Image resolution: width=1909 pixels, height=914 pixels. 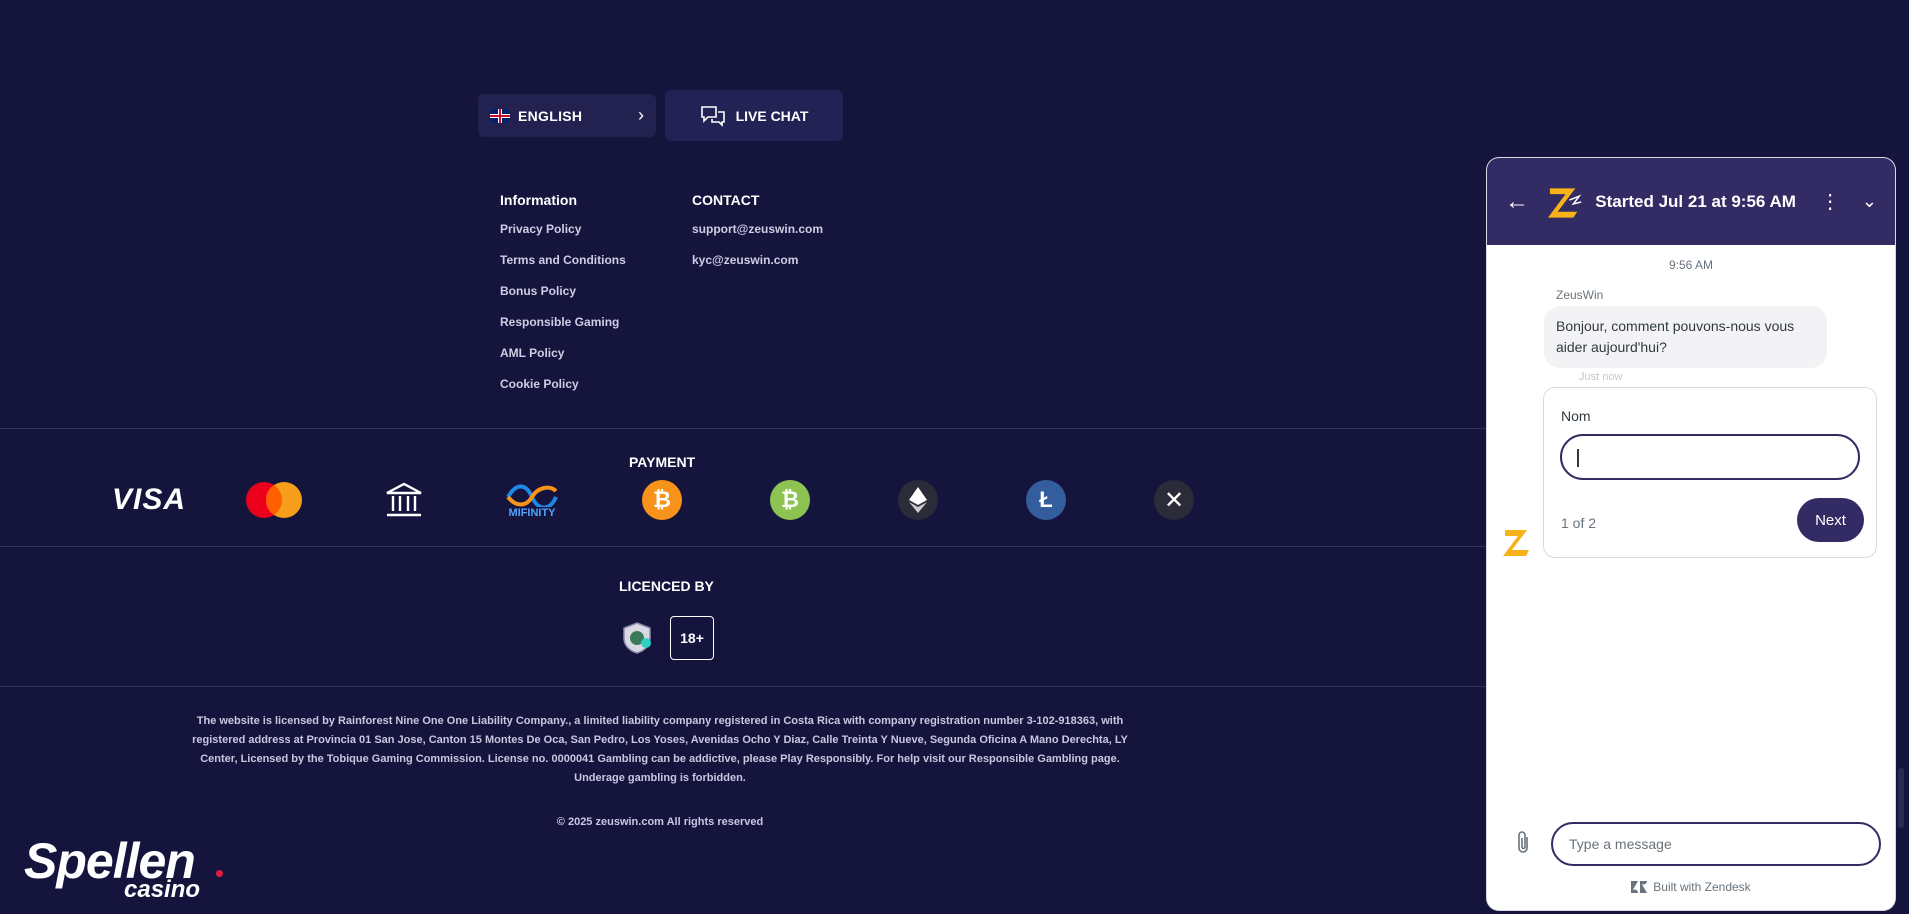 I want to click on mastercard-logo, so click(x=274, y=500).